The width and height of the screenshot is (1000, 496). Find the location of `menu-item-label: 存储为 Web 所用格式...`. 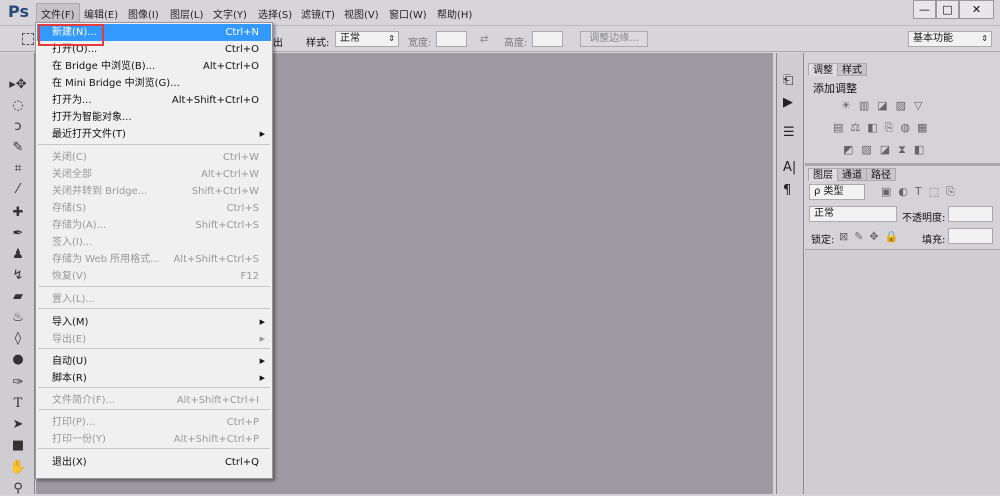

menu-item-label: 存储为 Web 所用格式... is located at coordinates (106, 259).